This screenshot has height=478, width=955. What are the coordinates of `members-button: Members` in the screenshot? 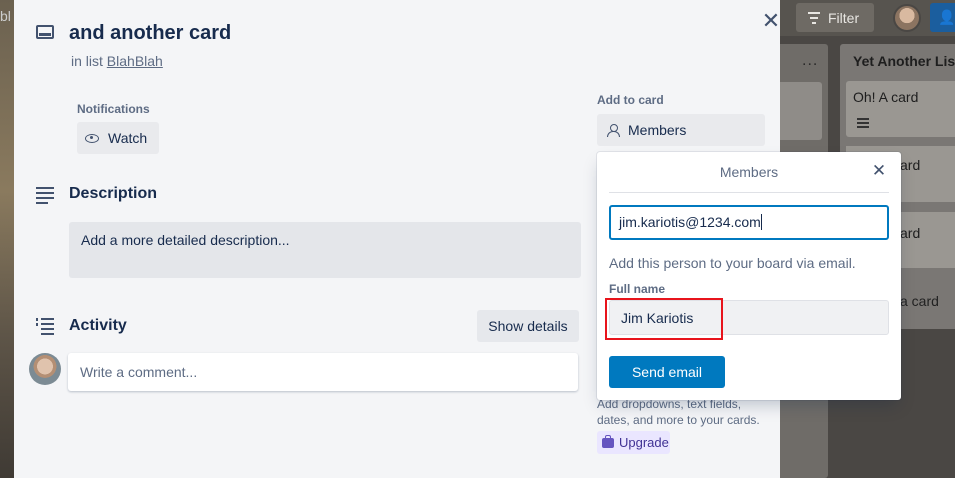 It's located at (681, 130).